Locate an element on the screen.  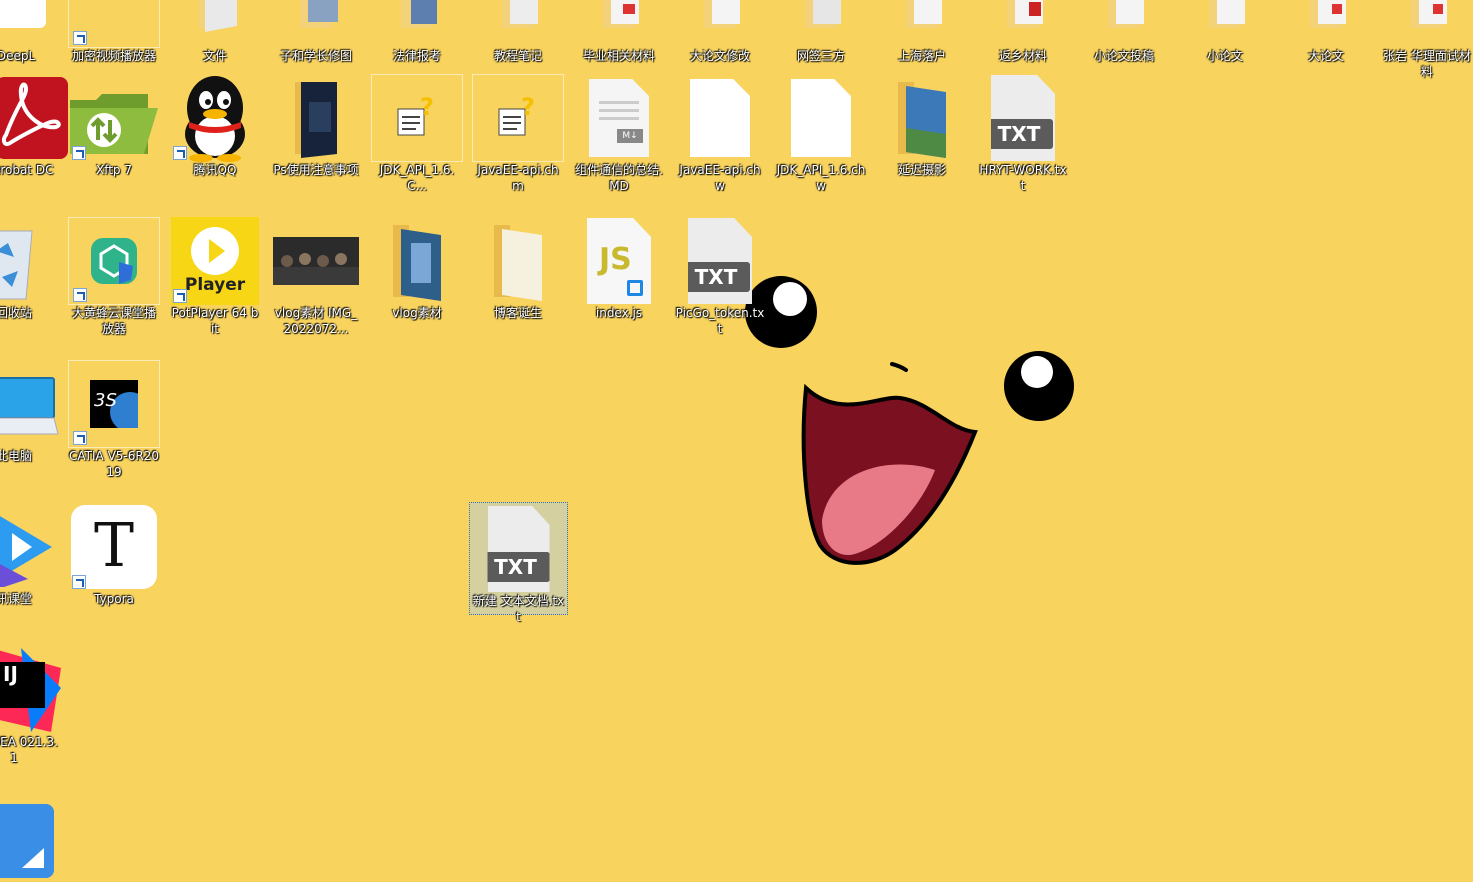
desktop-icon-intellij-idea: IJ lliJ IDEA 021.3.1 is located at coordinates (30, 705).